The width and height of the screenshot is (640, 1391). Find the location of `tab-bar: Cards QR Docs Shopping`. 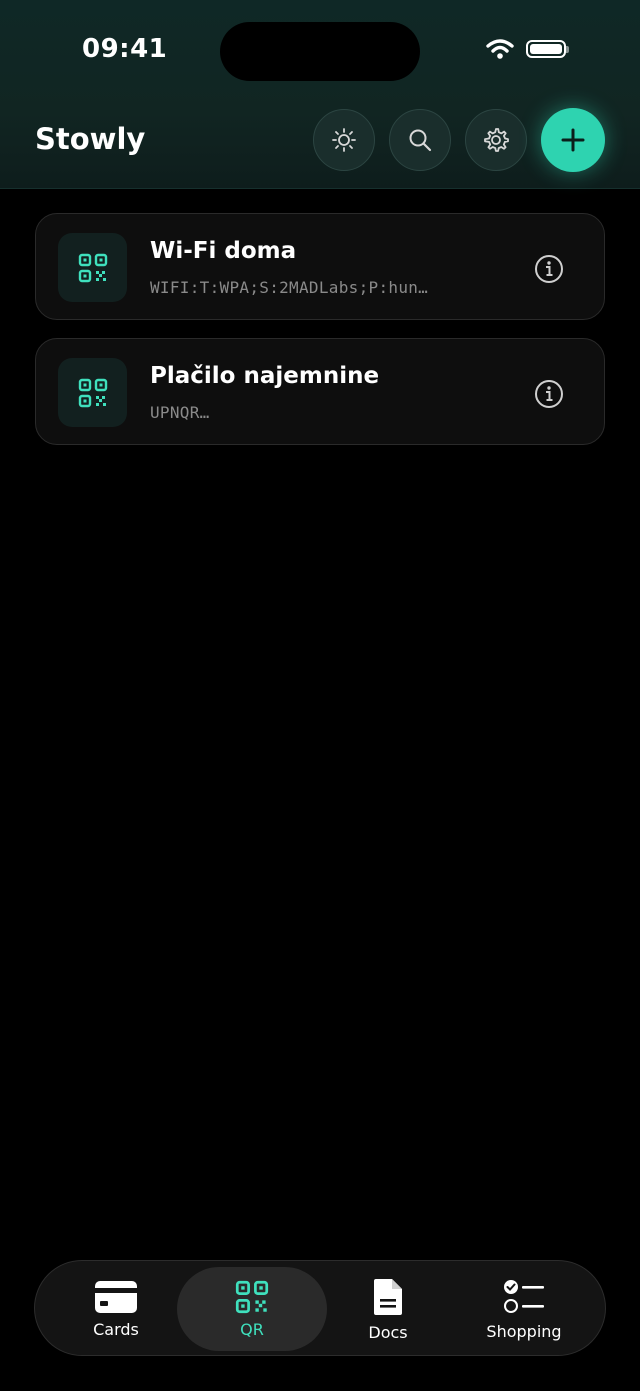

tab-bar: Cards QR Docs Shopping is located at coordinates (320, 1308).